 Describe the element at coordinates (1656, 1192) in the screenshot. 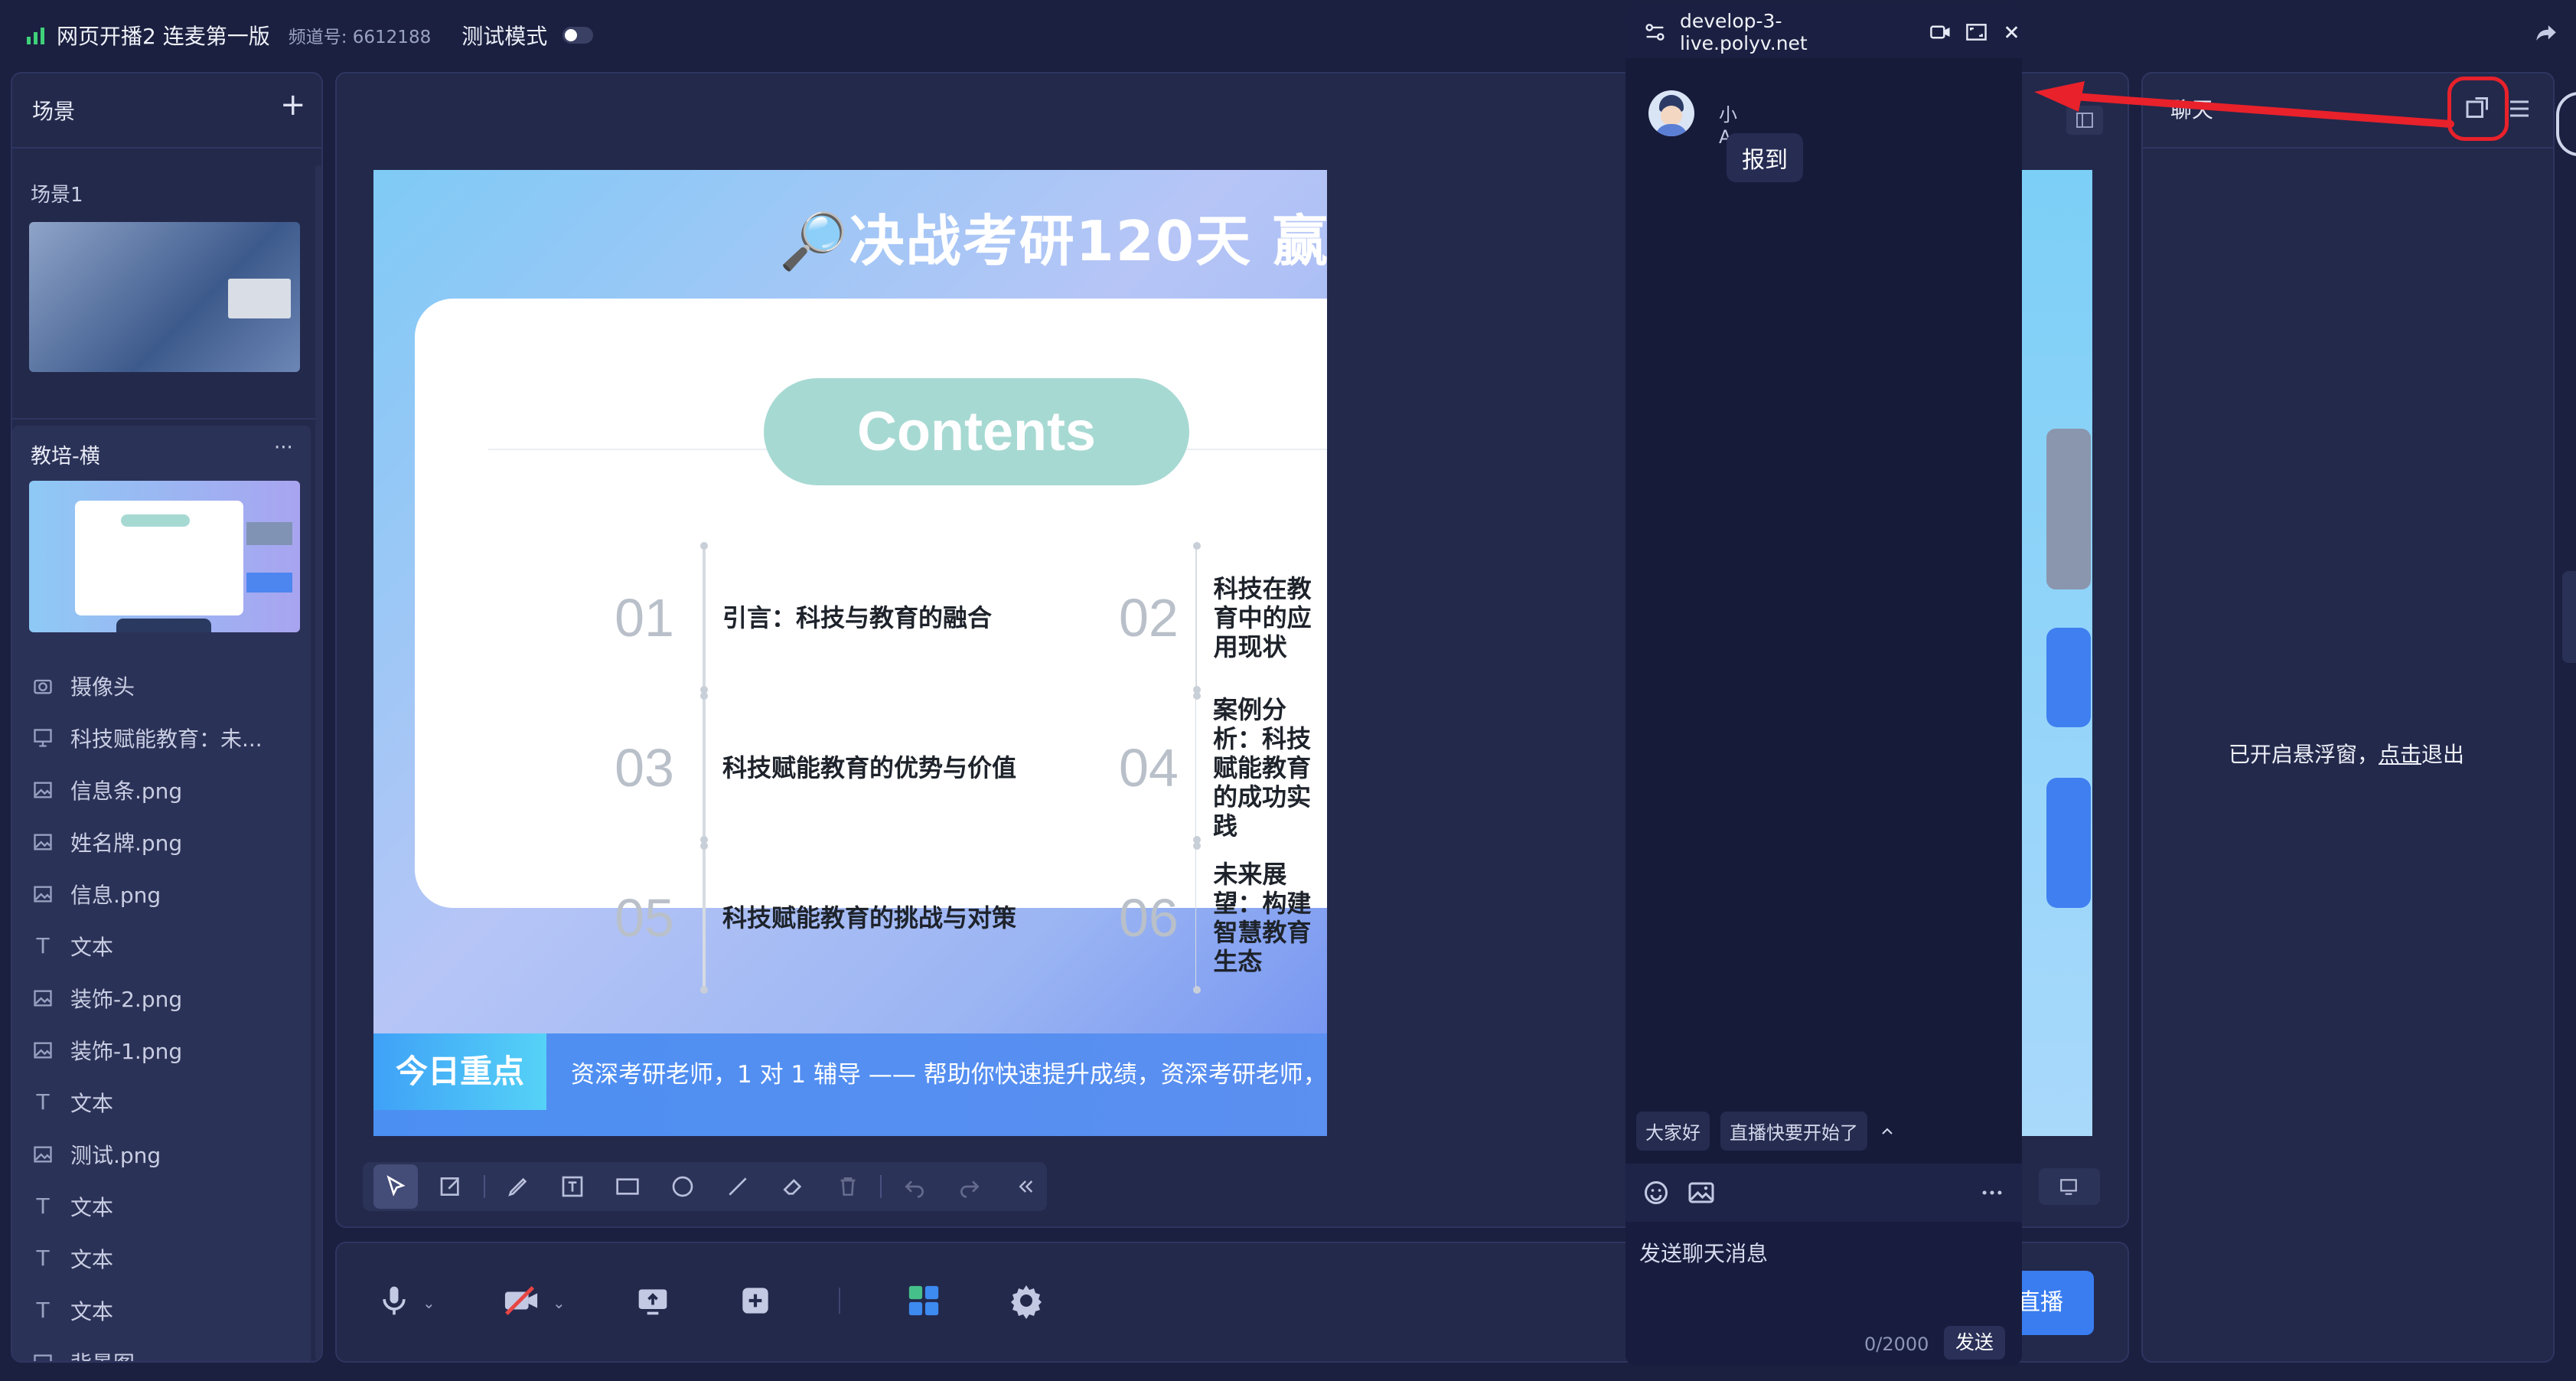

I see `emoji-icon` at that location.